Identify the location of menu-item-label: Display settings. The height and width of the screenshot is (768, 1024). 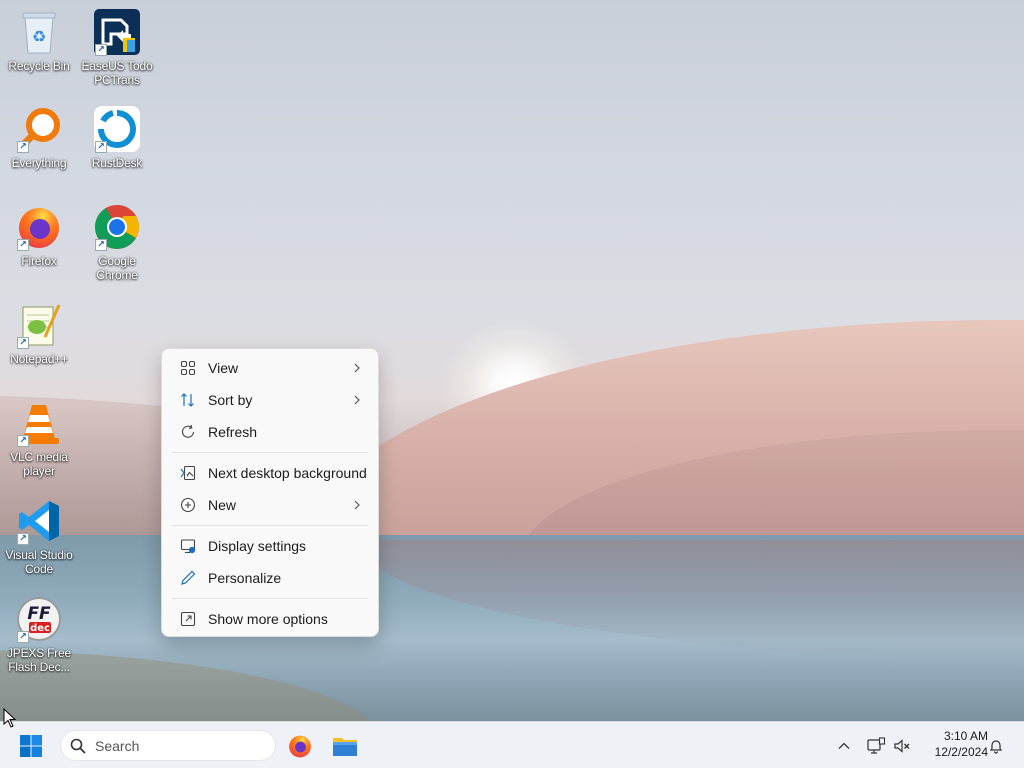
(257, 546).